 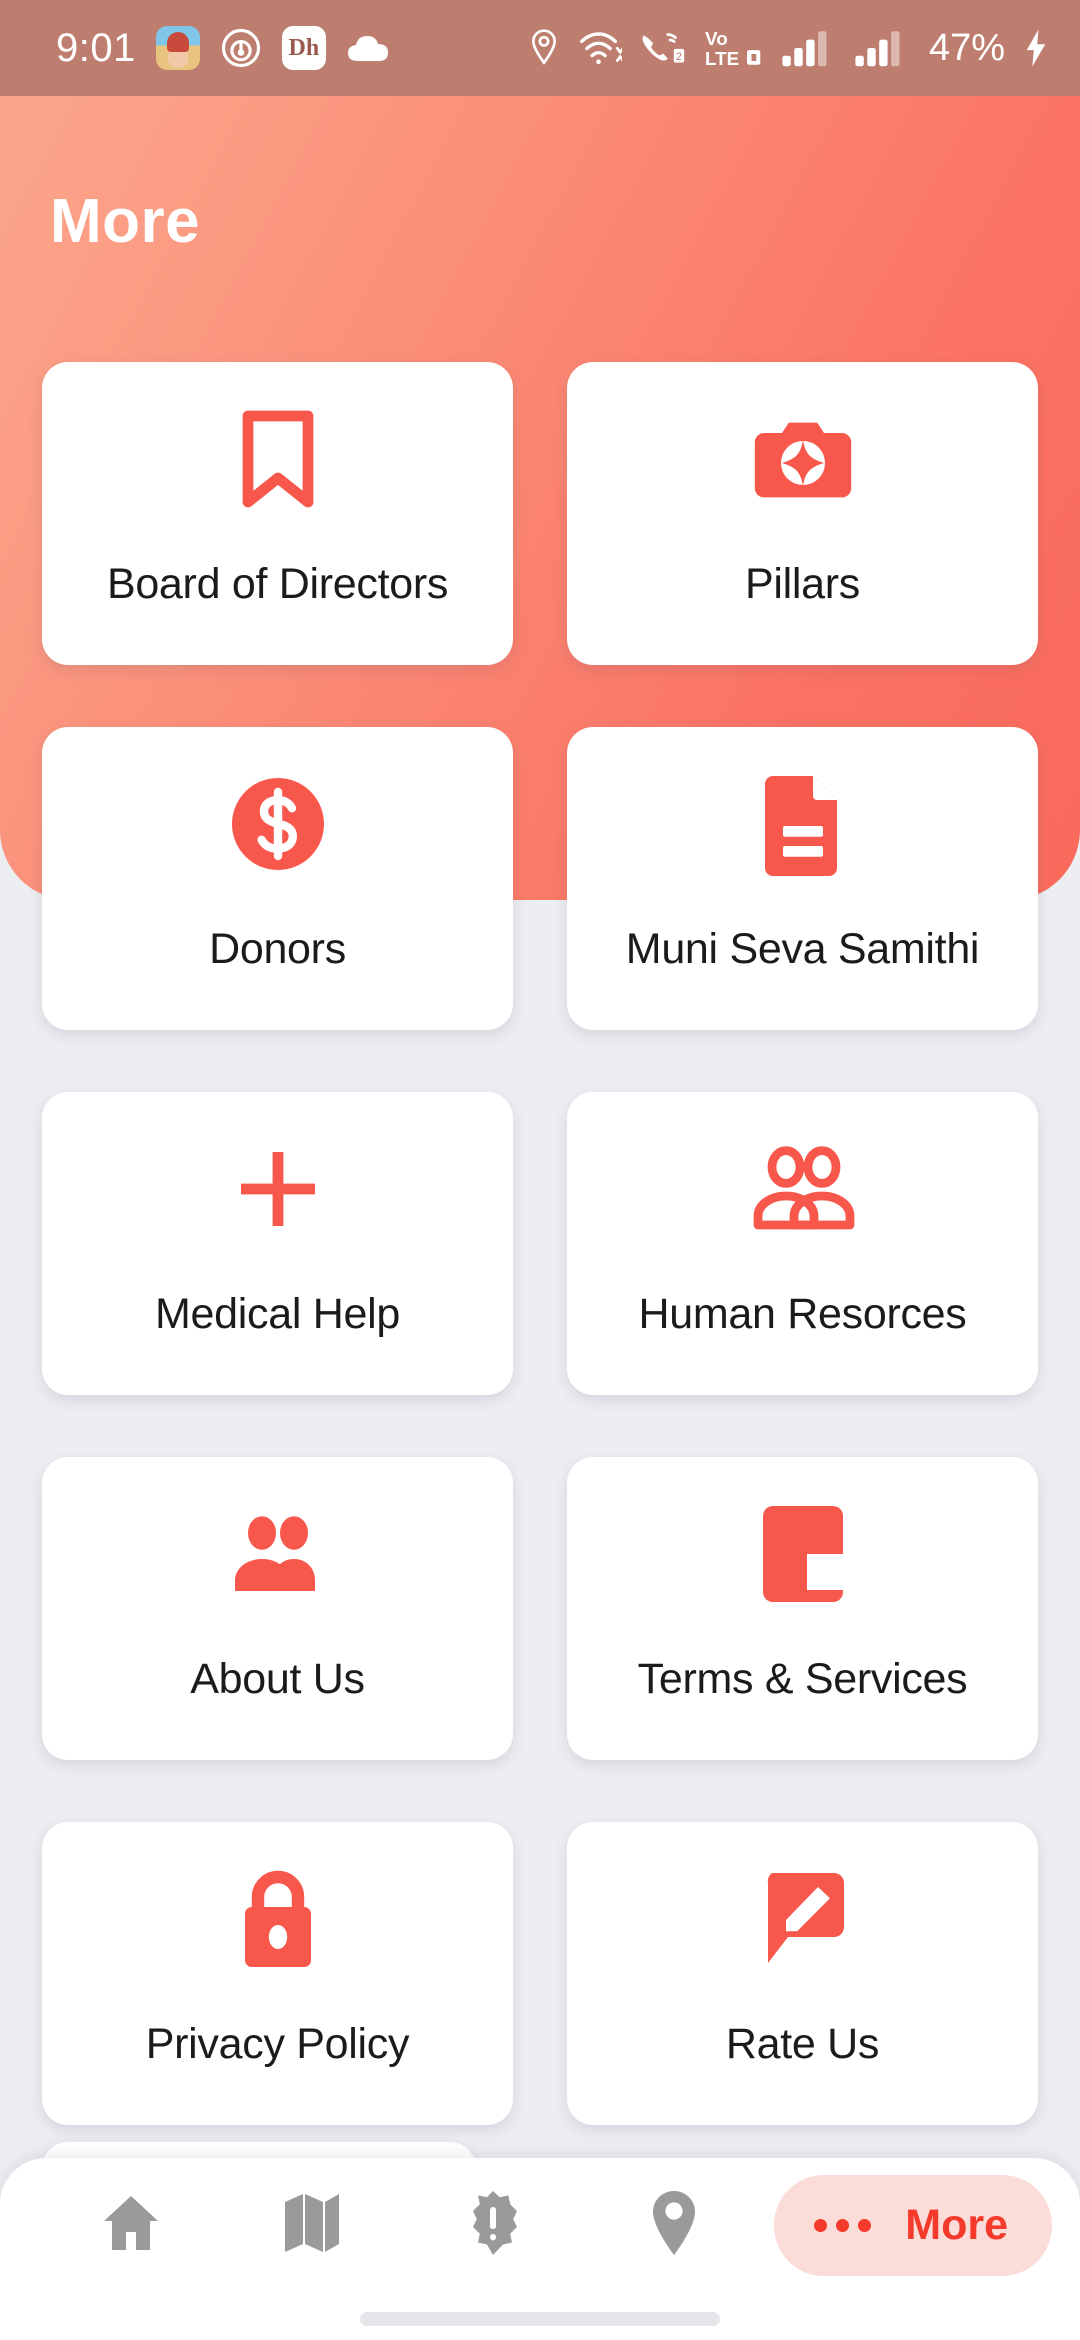 I want to click on grid-item-board-of-directors: Board of Directors, so click(x=277, y=513).